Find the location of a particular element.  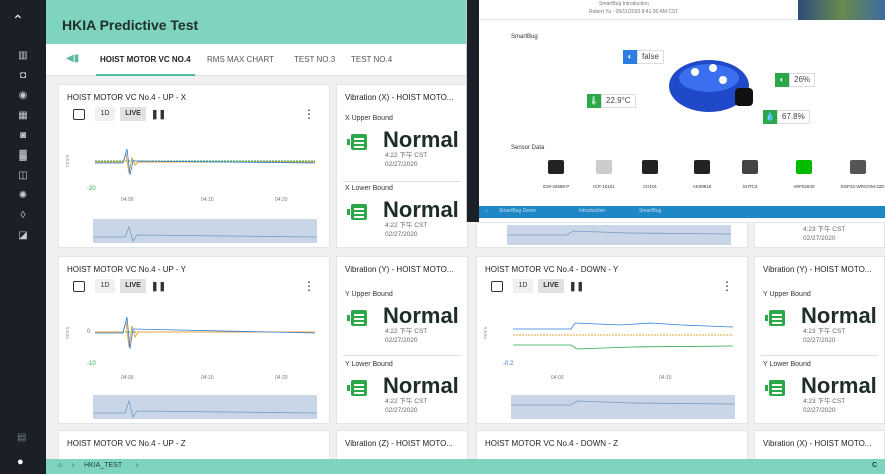

sensor-item: SHTC3 is located at coordinates (750, 174).